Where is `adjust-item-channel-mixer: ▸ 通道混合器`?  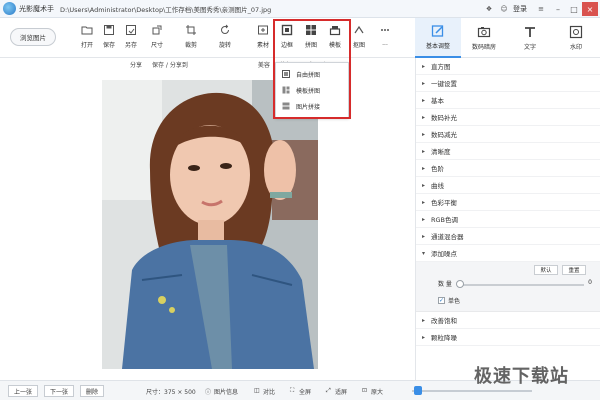 adjust-item-channel-mixer: ▸ 通道混合器 is located at coordinates (508, 236).